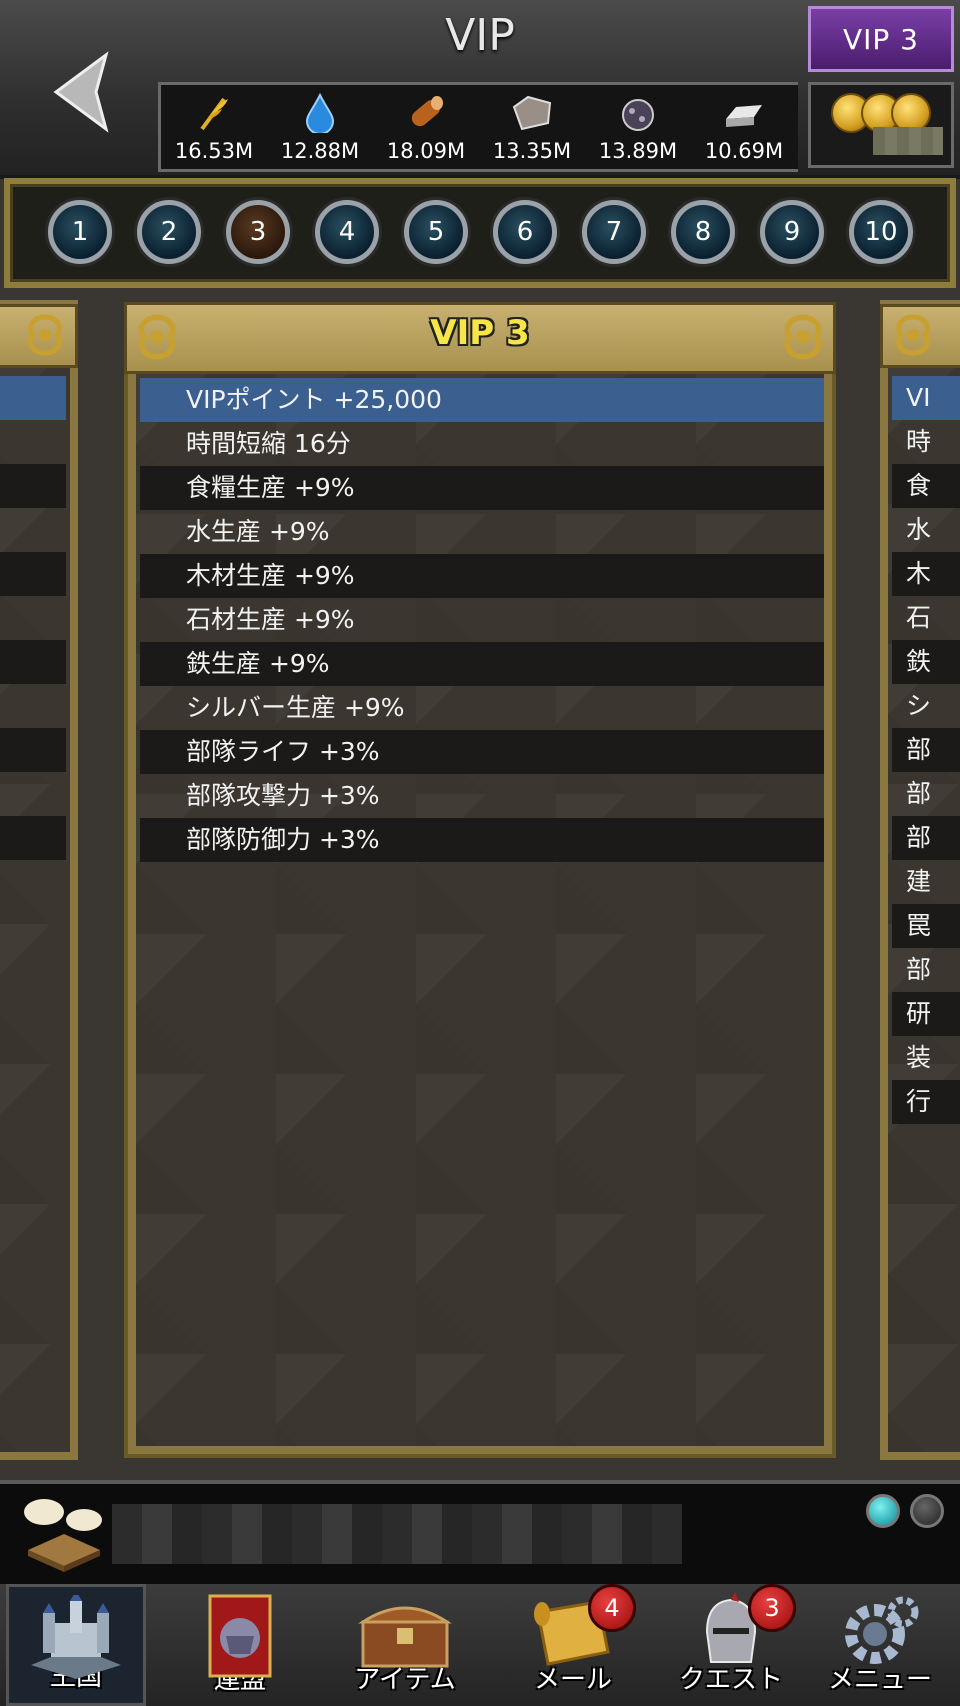 The image size is (960, 1706). I want to click on nav-items: アイテム, so click(405, 1645).